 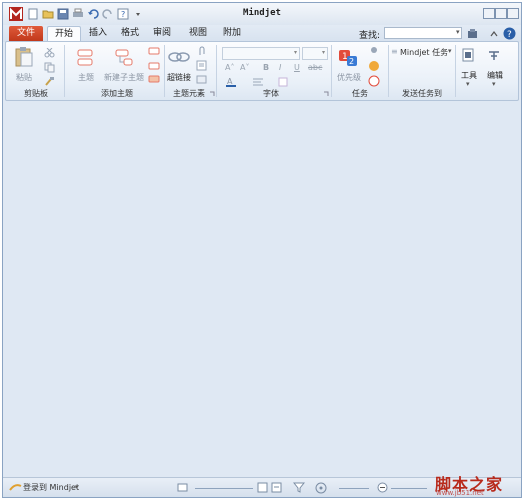 I want to click on view-mode-icon, so click(x=276, y=487).